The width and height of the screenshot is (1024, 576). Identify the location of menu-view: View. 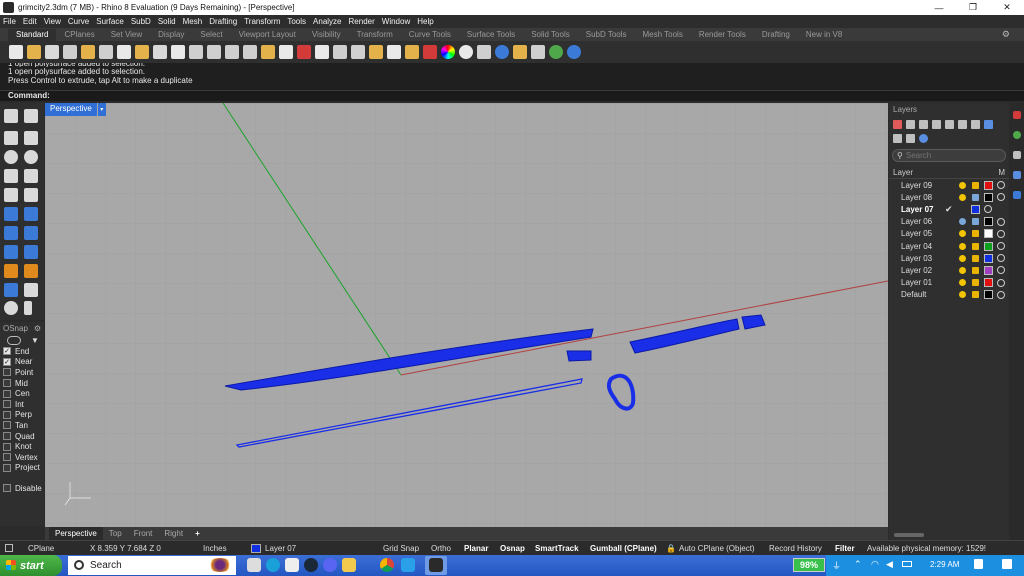
(52, 21).